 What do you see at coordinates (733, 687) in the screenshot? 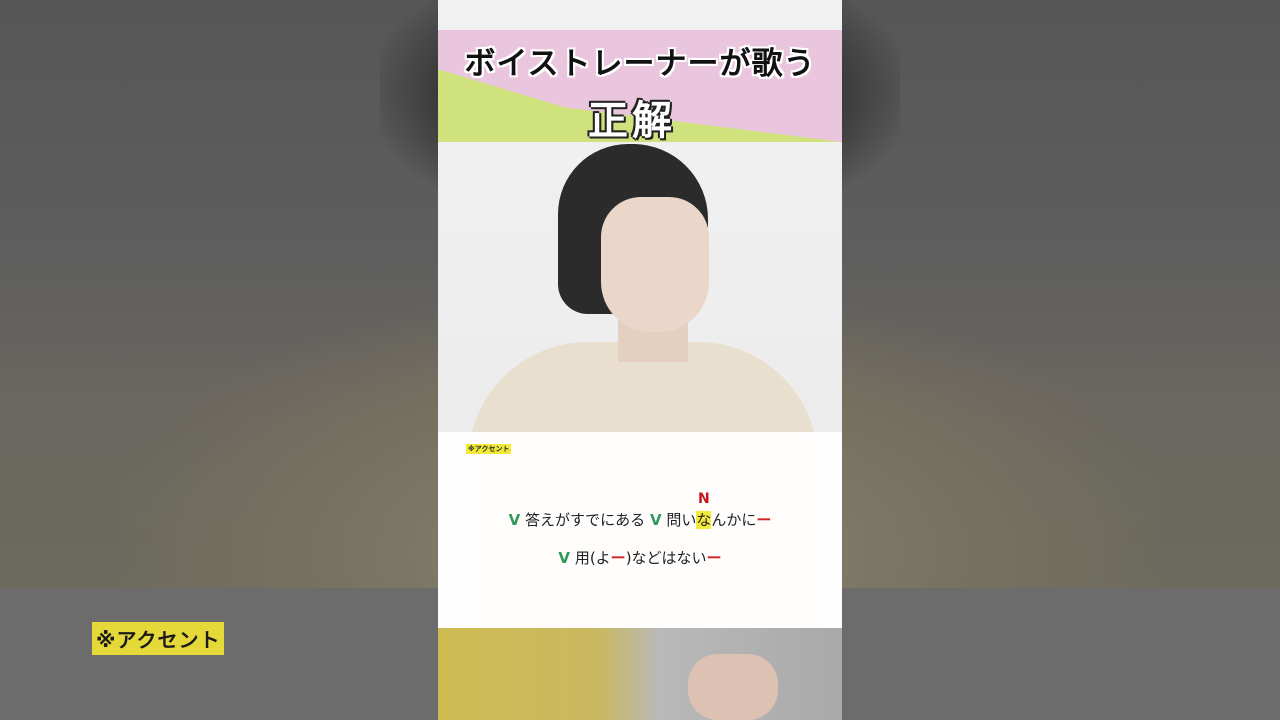
I see `hands` at bounding box center [733, 687].